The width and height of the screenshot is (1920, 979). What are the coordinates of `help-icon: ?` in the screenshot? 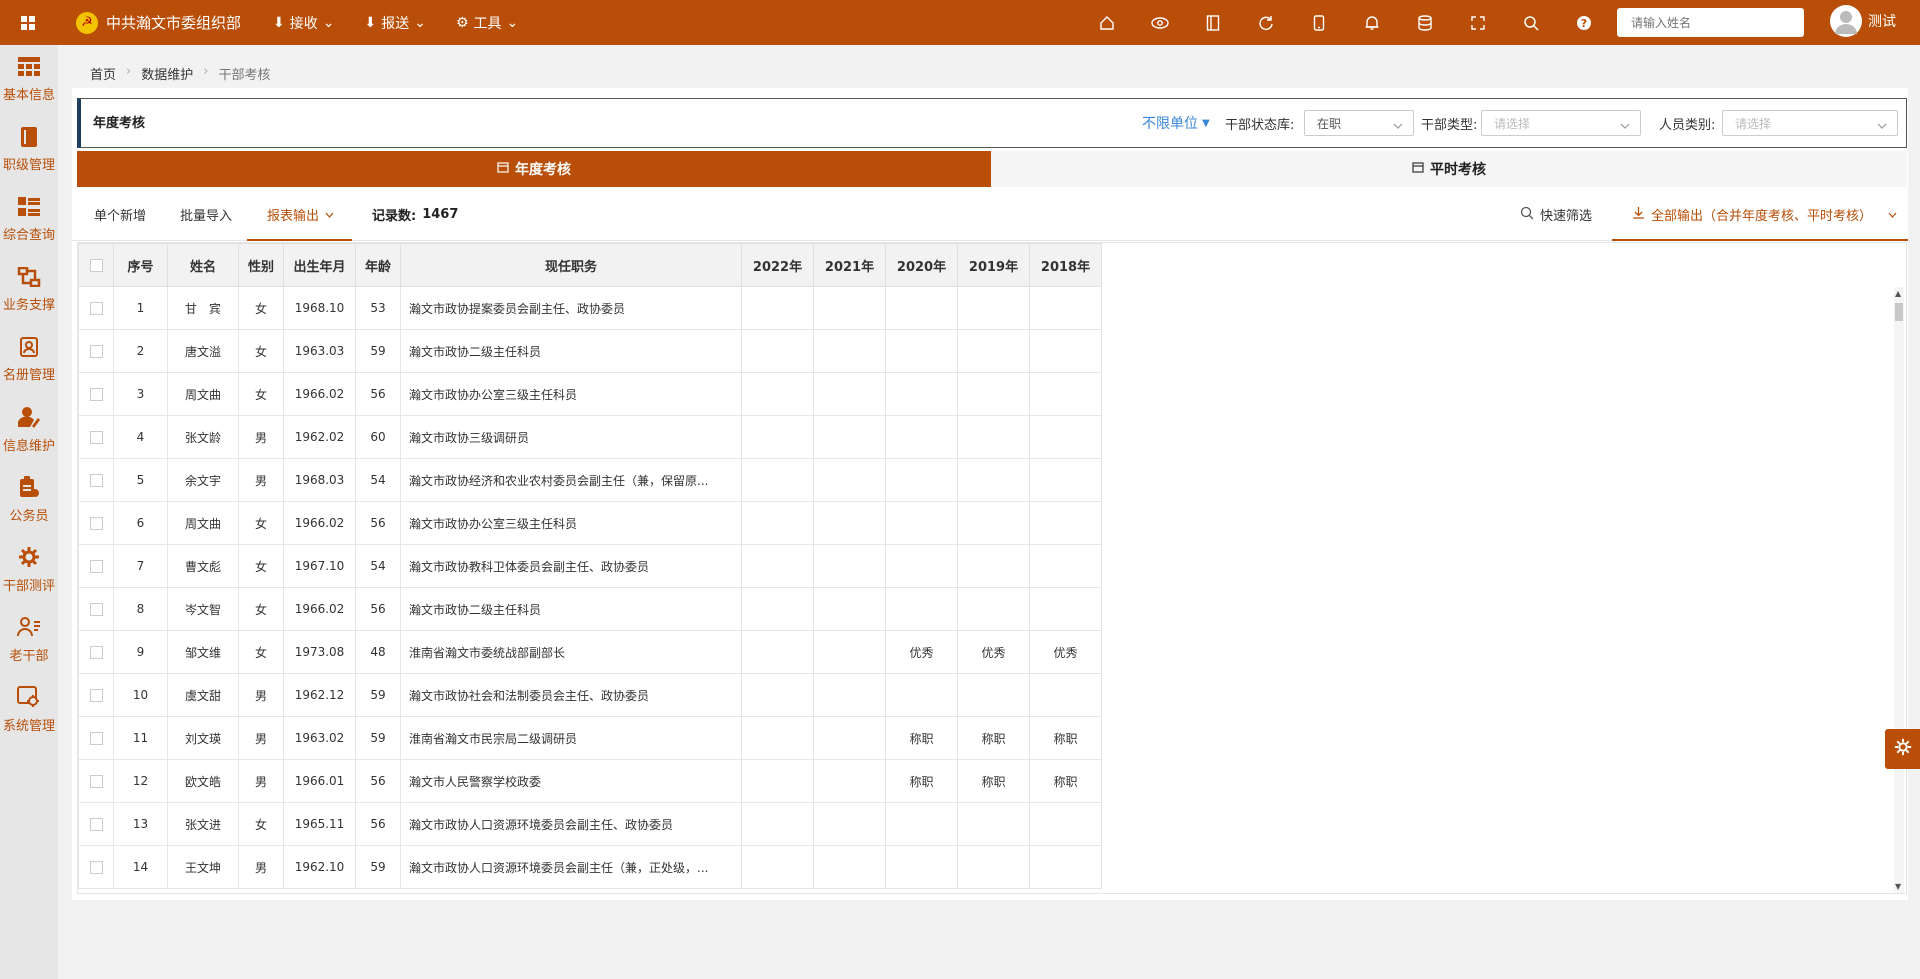 It's located at (1583, 22).